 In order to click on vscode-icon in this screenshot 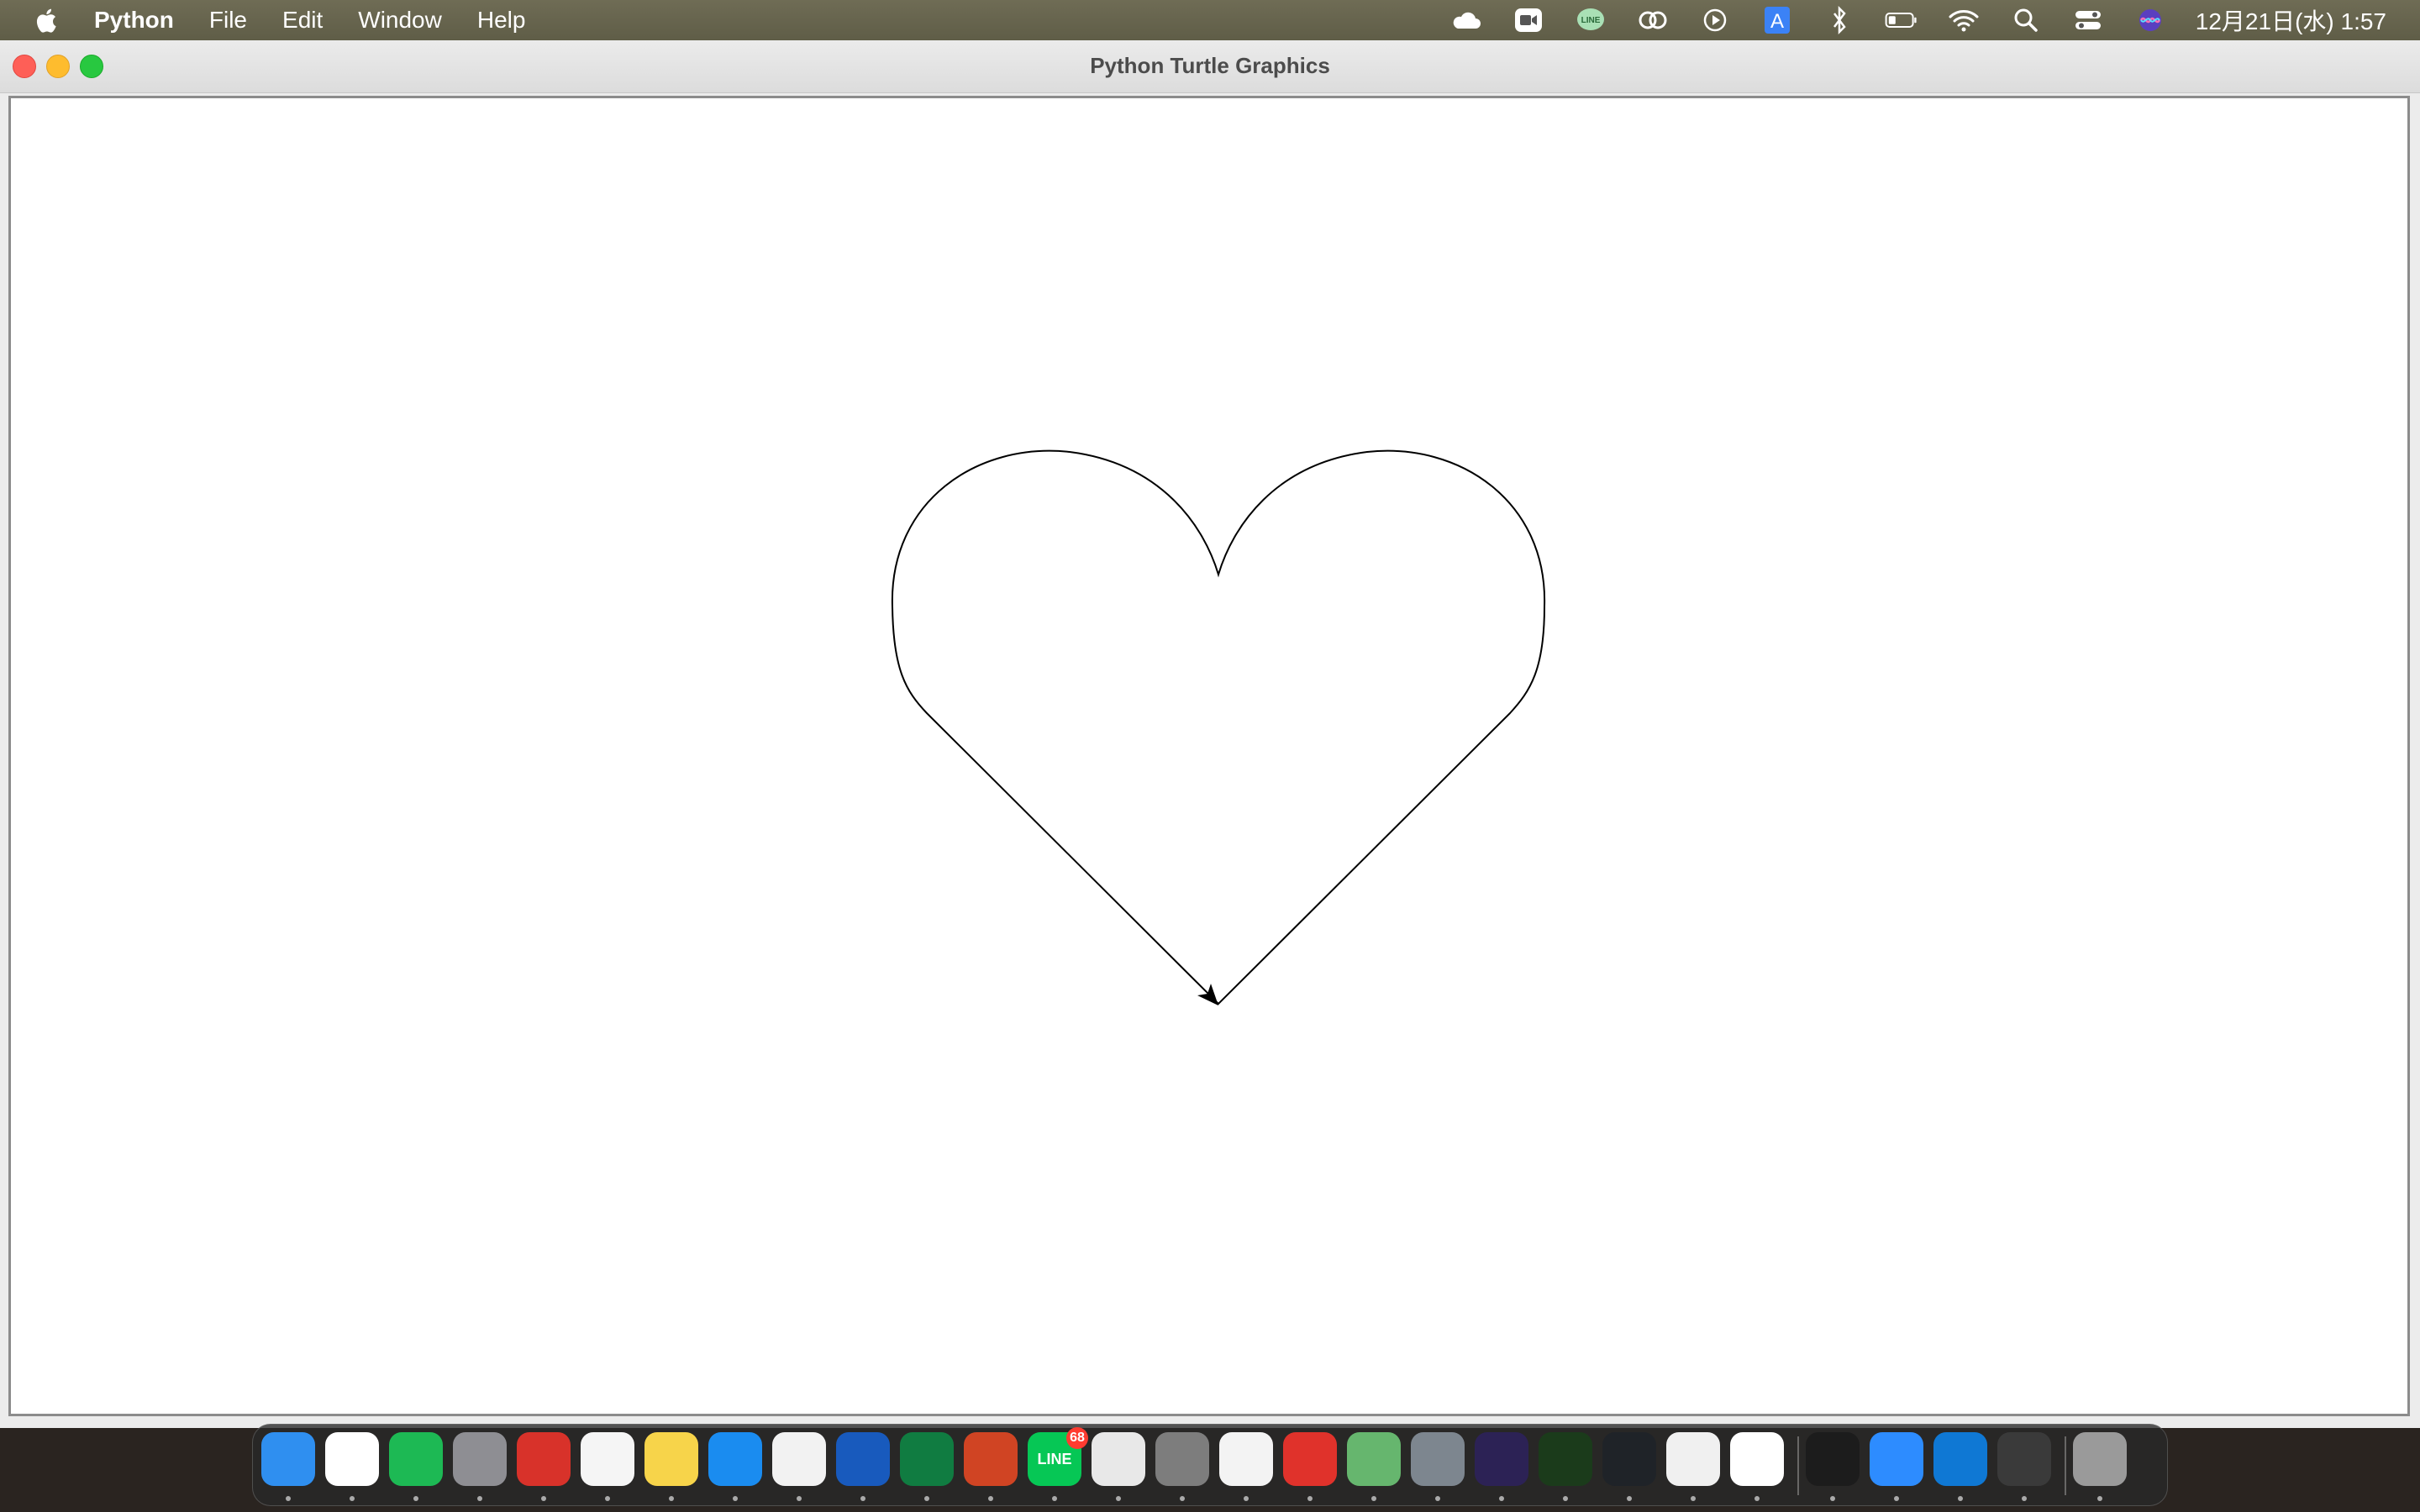, I will do `click(1629, 1466)`.